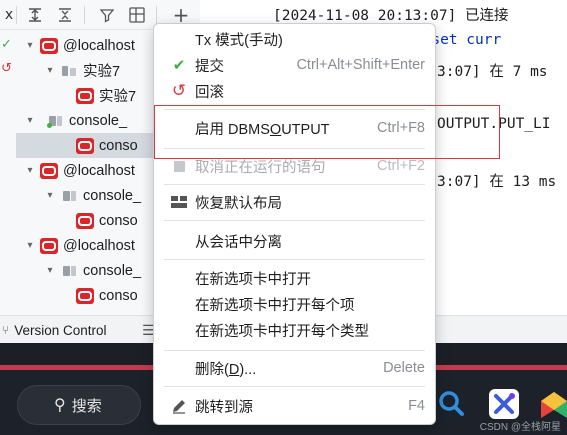  I want to click on menu-item-open-new-tab-type: 在新选项卡中打开每个类型, so click(294, 330).